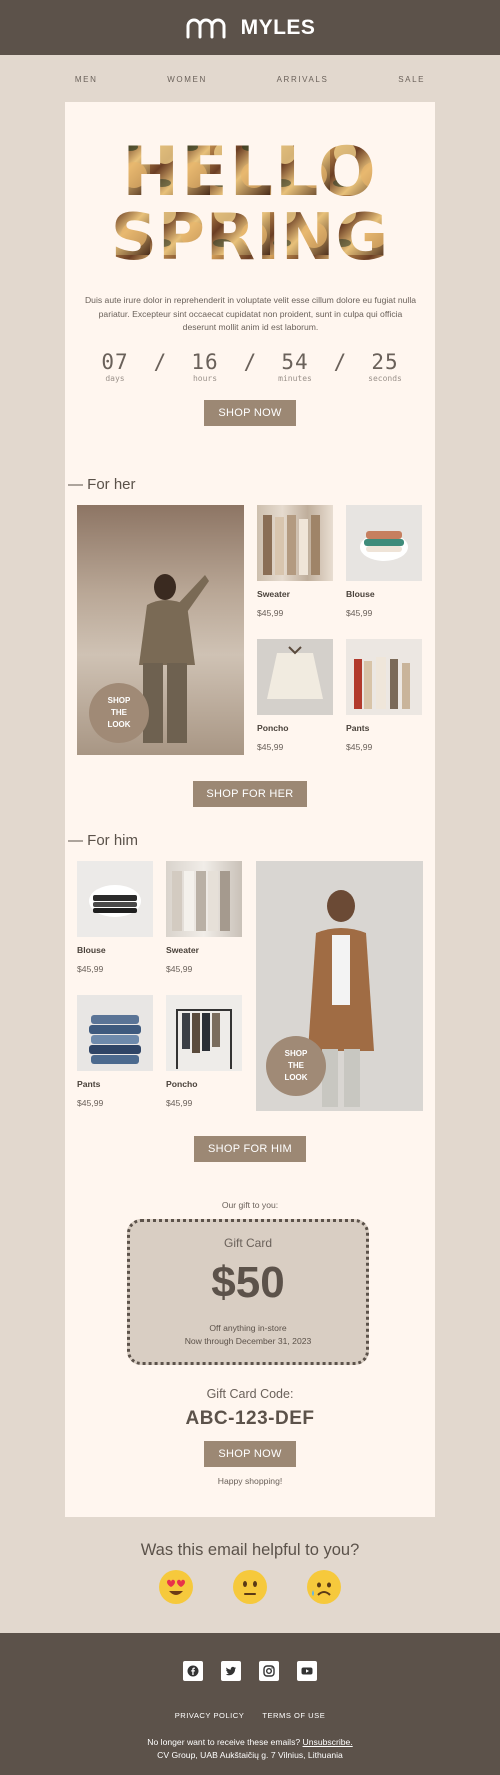  I want to click on for-her-title: — For her, so click(102, 484).